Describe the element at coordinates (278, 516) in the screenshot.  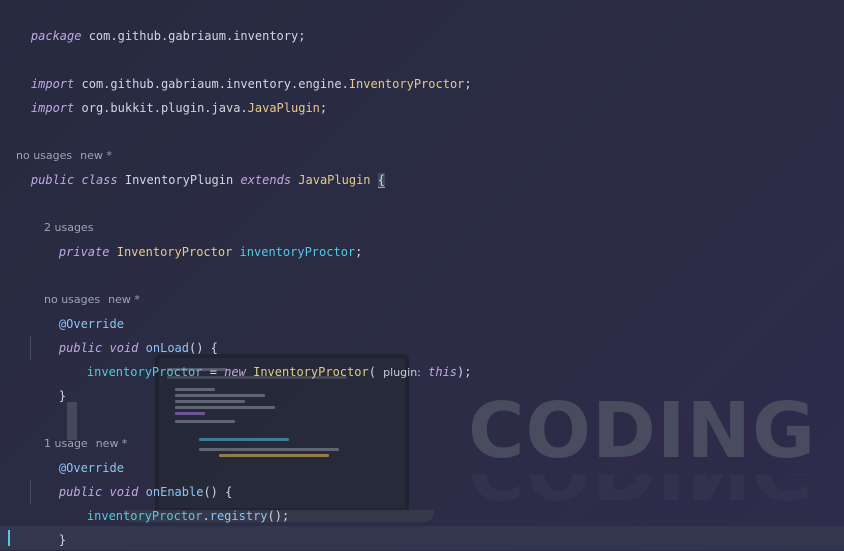
I see `punctuation: ();` at that location.